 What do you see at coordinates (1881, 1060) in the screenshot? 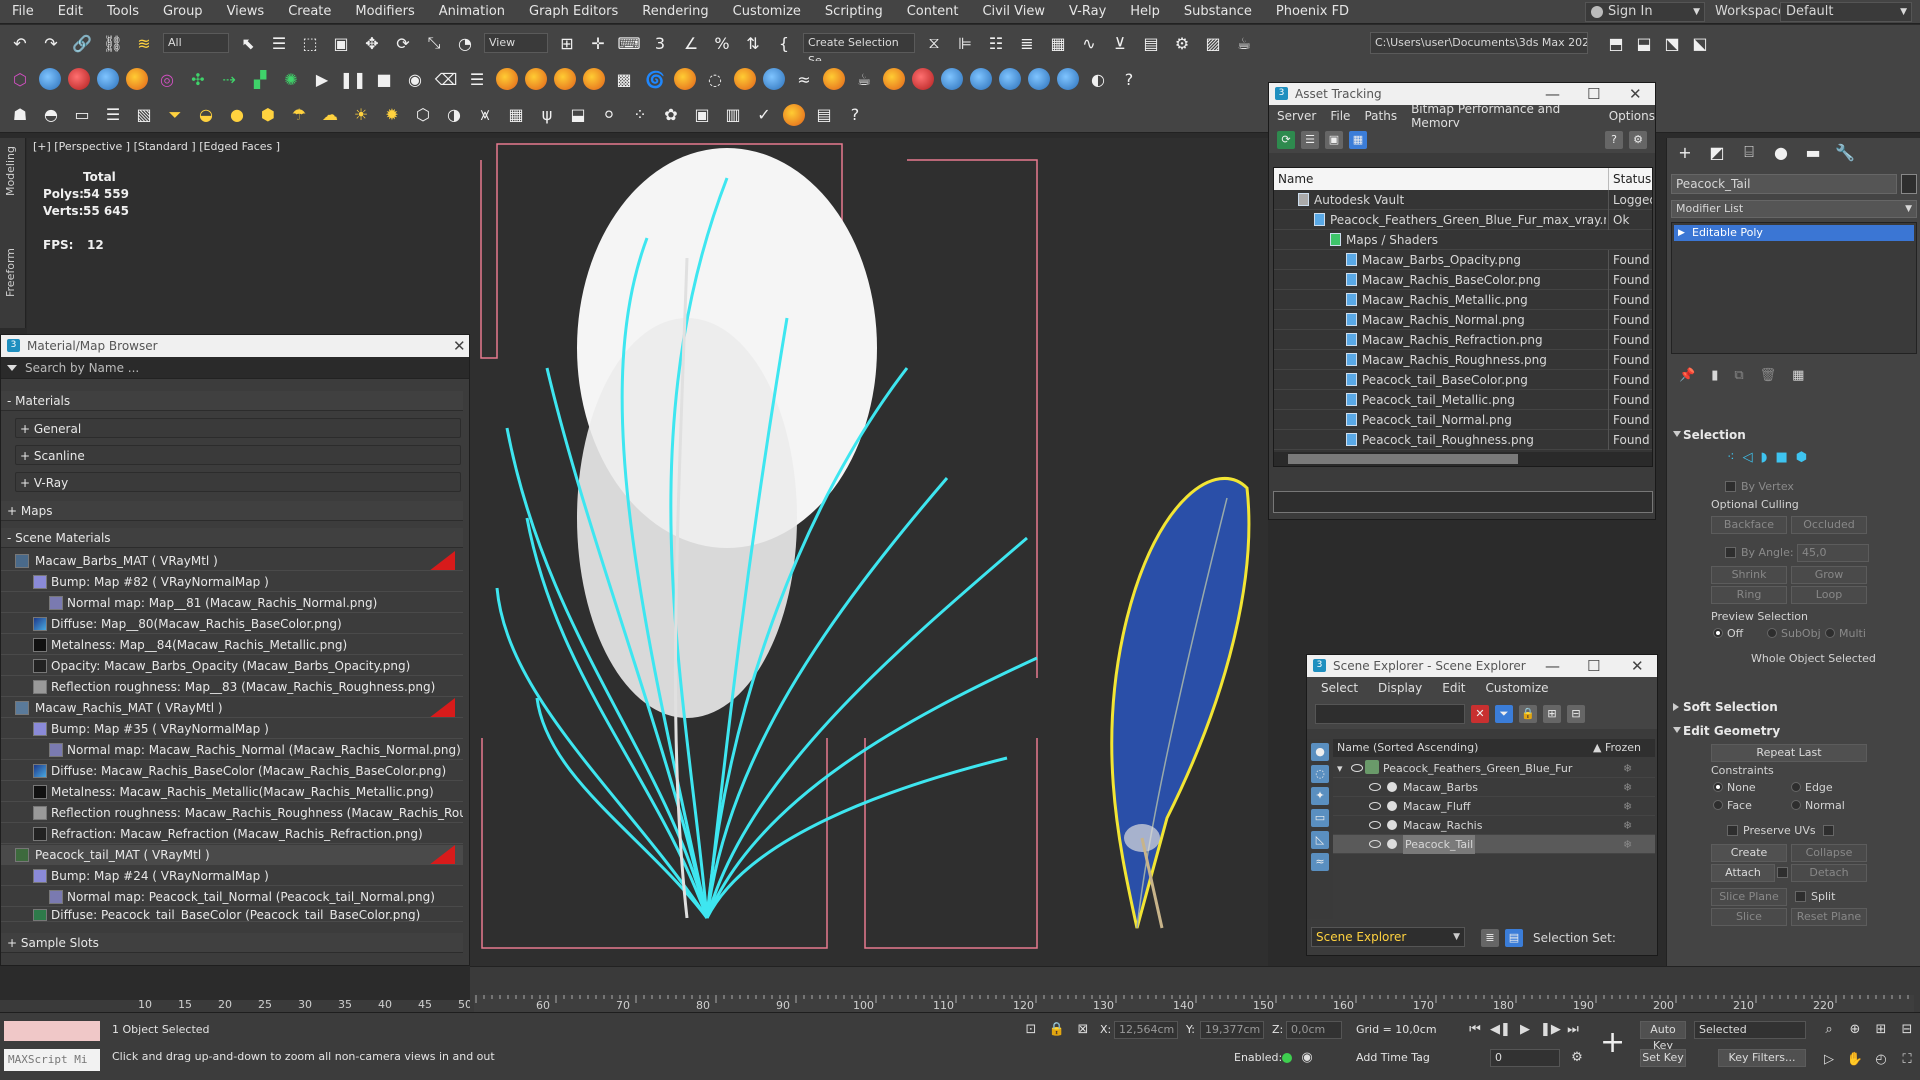
I see `orbit-icon: ◴` at bounding box center [1881, 1060].